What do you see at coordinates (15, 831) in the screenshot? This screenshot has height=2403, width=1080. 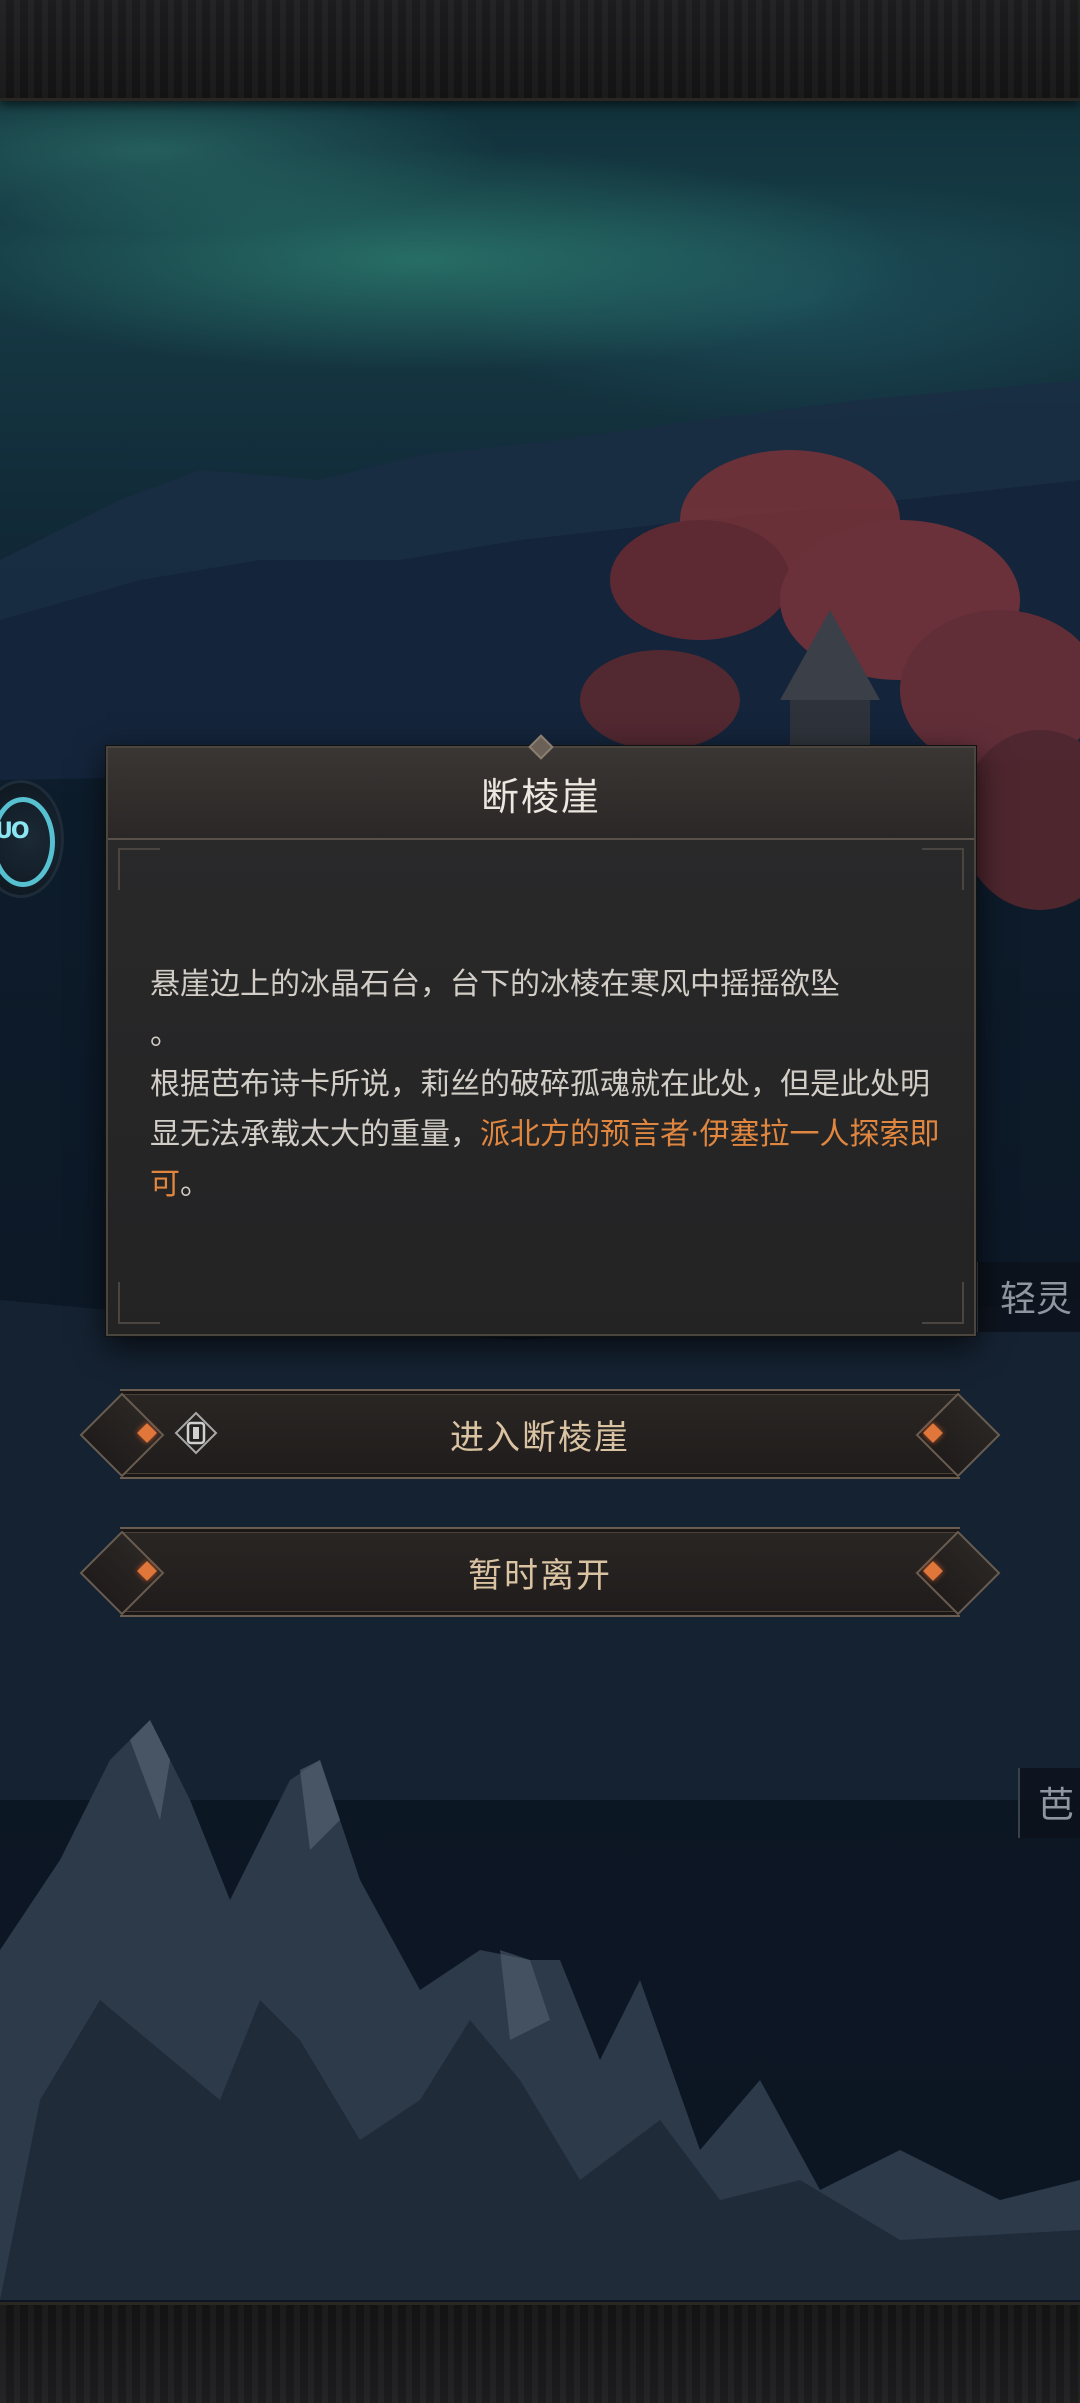 I see `avatar-text: UO` at bounding box center [15, 831].